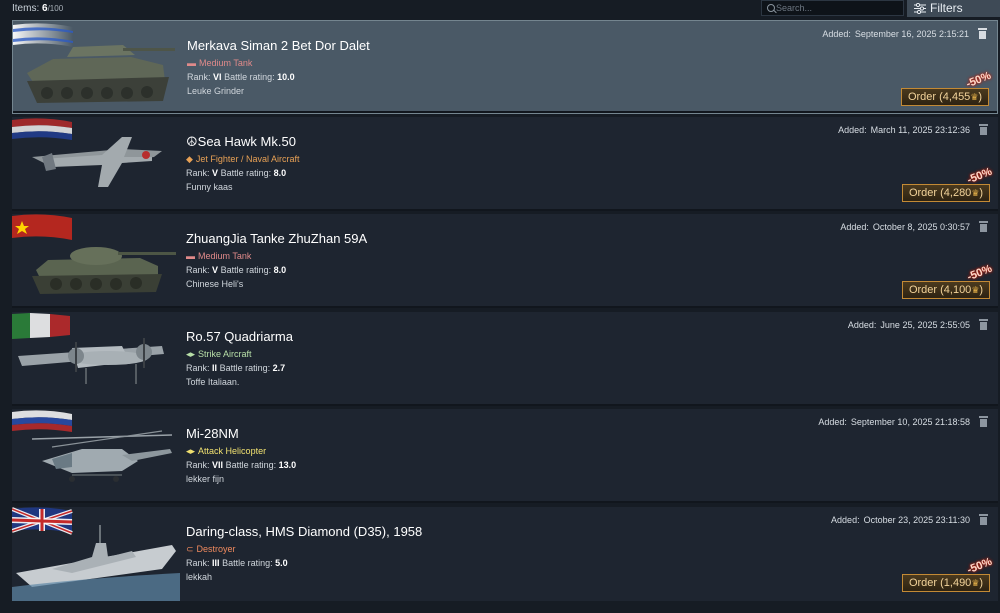 The height and width of the screenshot is (613, 1000). I want to click on added-date: Added: October 23, 2025 23:11:30, so click(900, 520).